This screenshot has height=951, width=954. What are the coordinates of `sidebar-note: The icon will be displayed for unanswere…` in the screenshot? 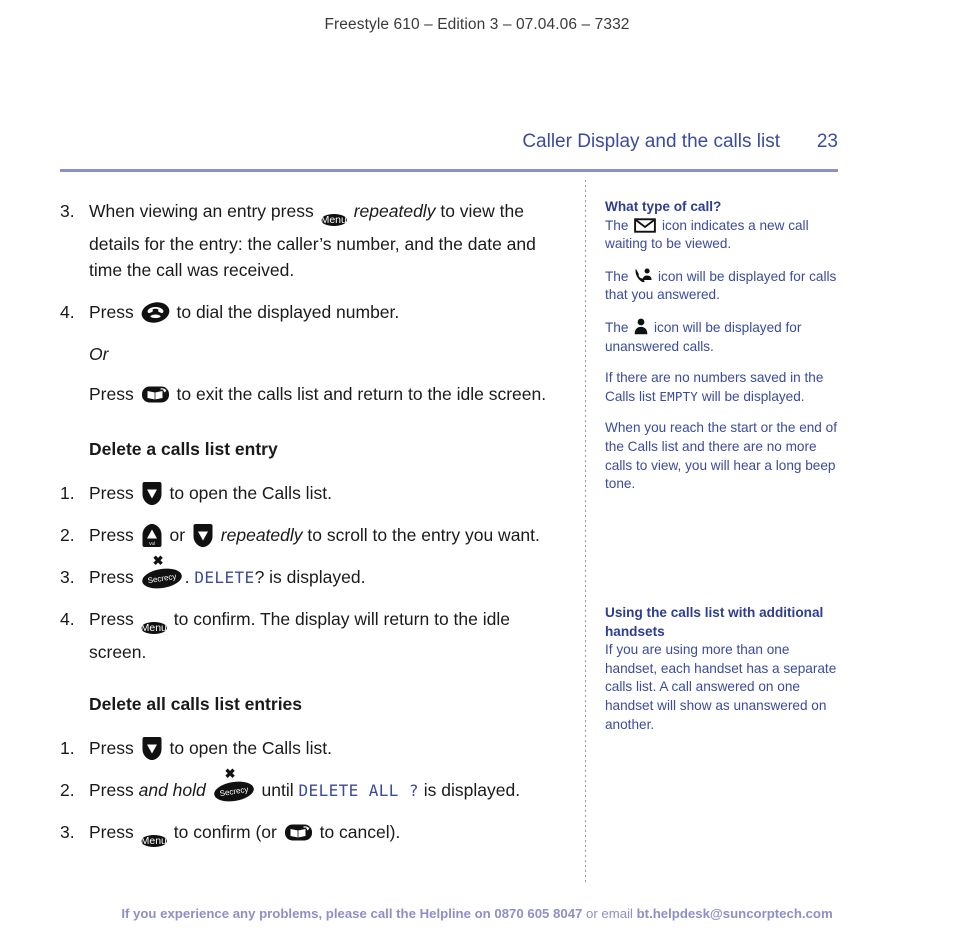 It's located at (724, 337).